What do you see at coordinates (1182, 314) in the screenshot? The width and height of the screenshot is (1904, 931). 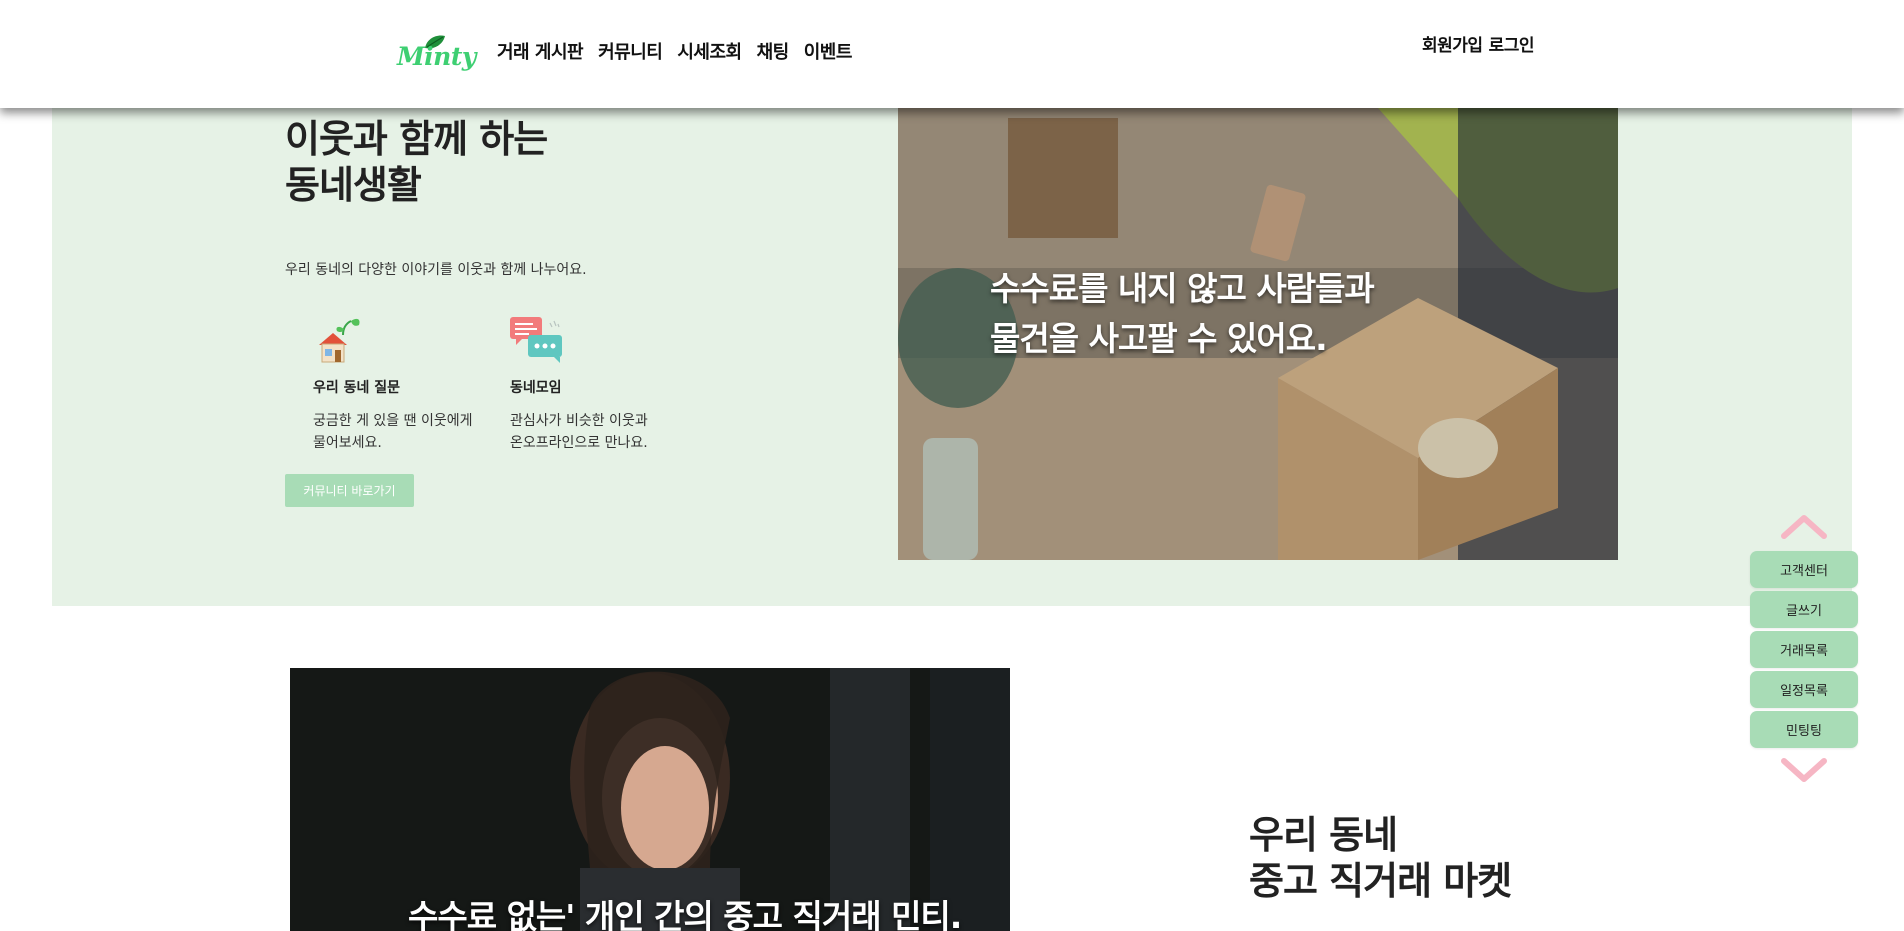 I see `hero-image-caption: 수수료를 내지 않고 사람들과 물건을 사고팔 수 있어요.` at bounding box center [1182, 314].